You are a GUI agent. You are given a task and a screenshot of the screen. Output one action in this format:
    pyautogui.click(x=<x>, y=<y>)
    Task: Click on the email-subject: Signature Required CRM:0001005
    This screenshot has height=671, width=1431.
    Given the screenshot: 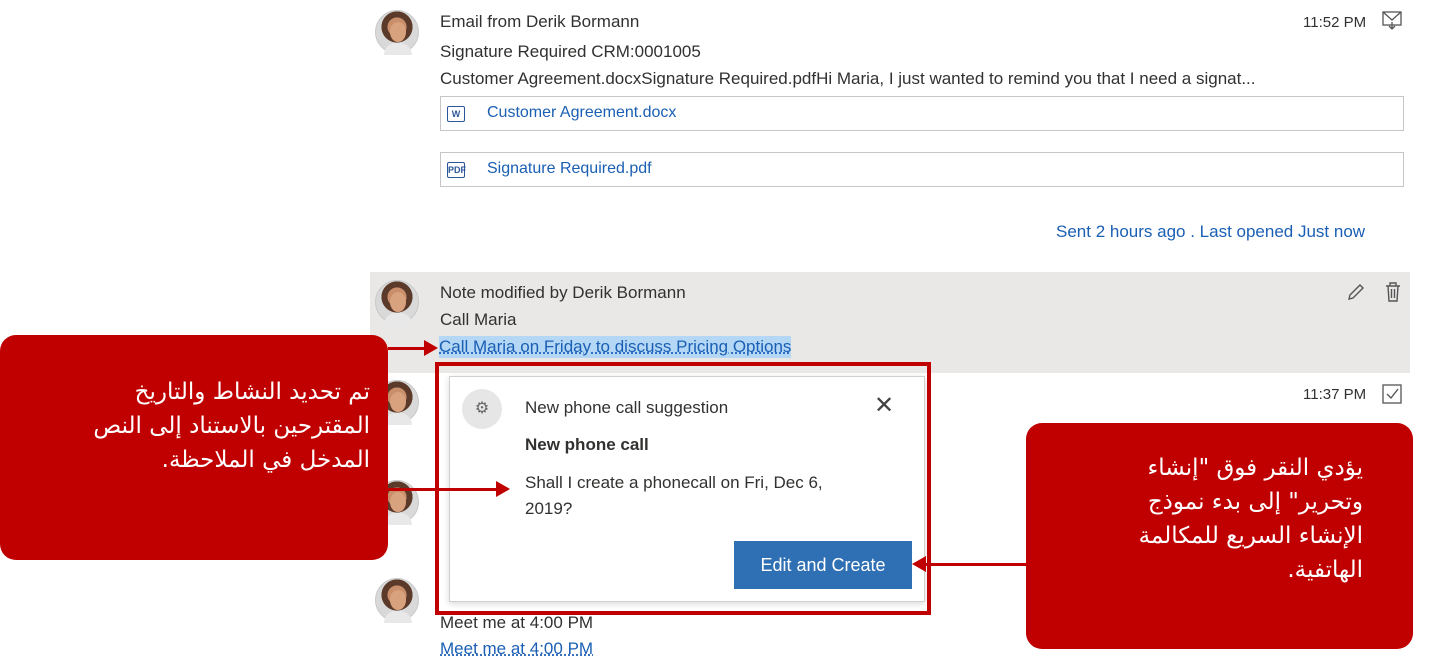 What is the action you would take?
    pyautogui.click(x=570, y=51)
    